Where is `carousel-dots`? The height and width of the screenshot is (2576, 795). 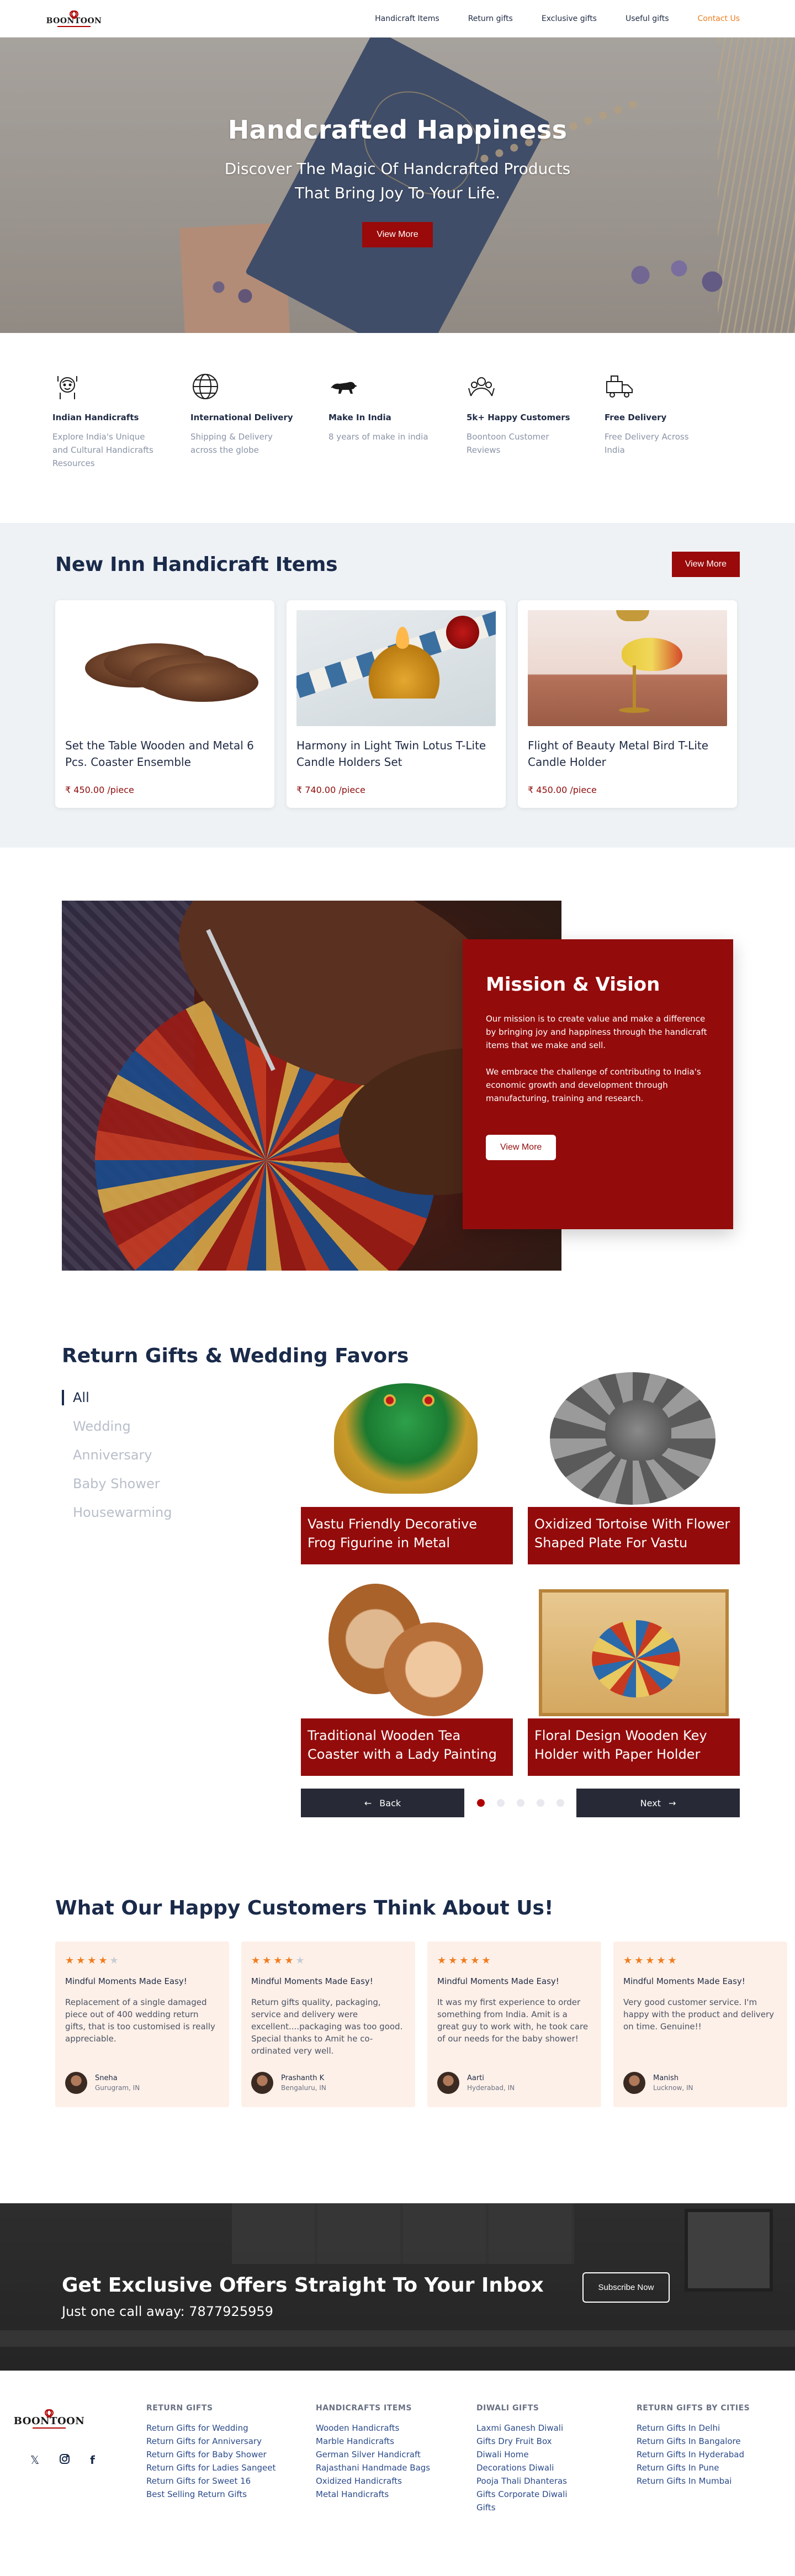
carousel-dots is located at coordinates (520, 1803).